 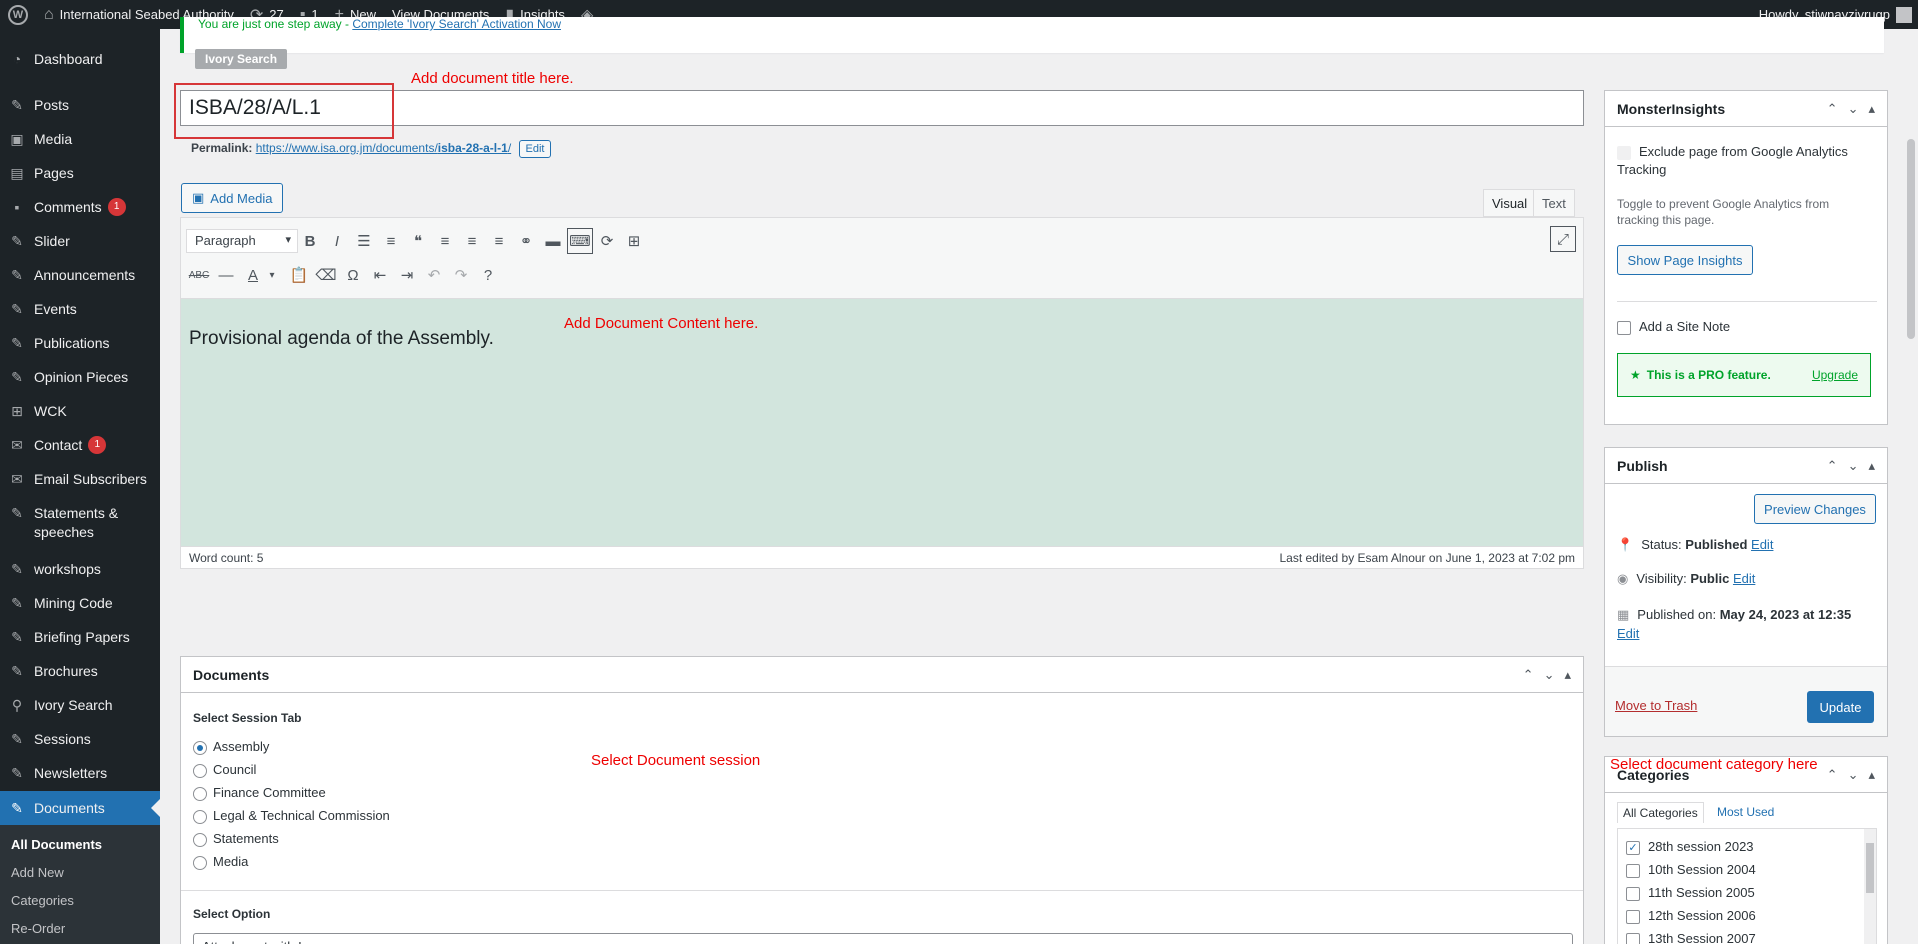 I want to click on sidebar-item-announcements: ✎ Announcements, so click(x=80, y=275).